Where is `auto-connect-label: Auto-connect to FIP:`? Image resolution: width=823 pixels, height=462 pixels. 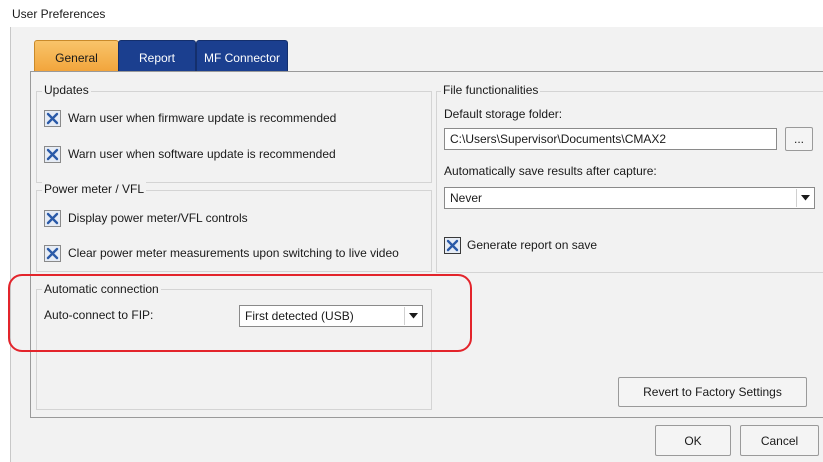 auto-connect-label: Auto-connect to FIP: is located at coordinates (99, 315).